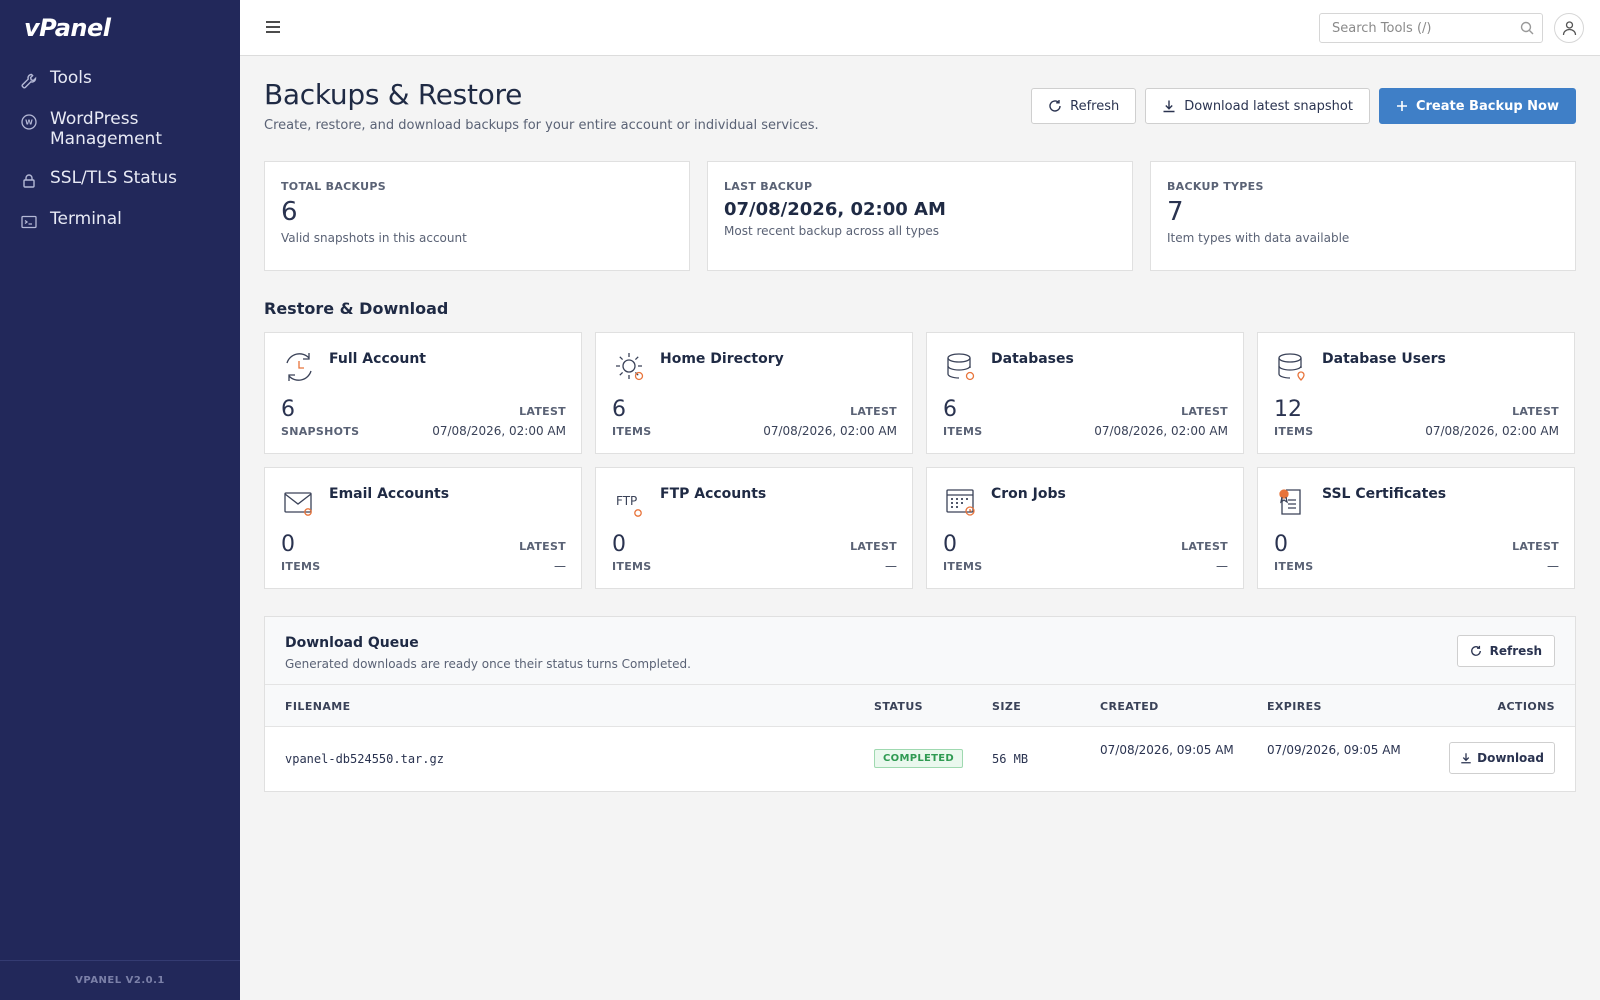  Describe the element at coordinates (626, 501) in the screenshot. I see `ftp-icon-text: FTP` at that location.